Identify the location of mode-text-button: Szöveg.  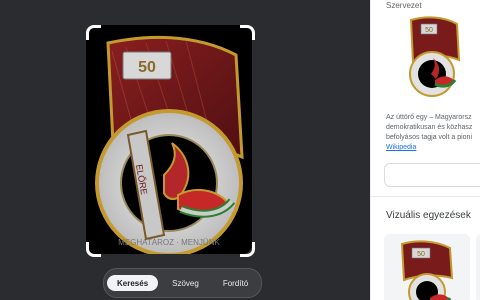
(185, 283).